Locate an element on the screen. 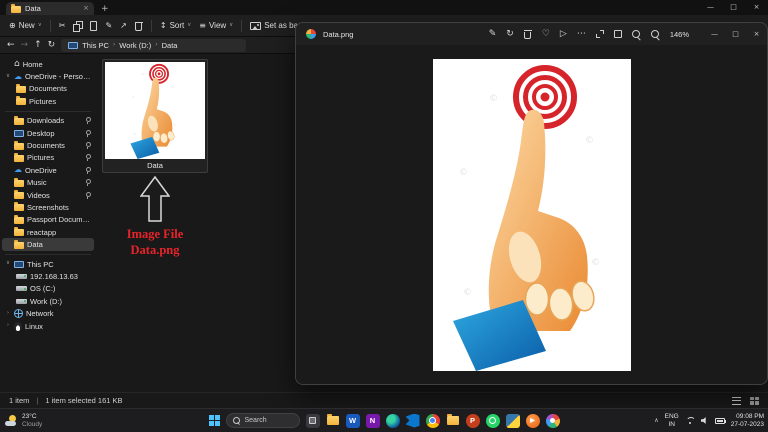 This screenshot has height=432, width=768. forward-button: → is located at coordinates (25, 45).